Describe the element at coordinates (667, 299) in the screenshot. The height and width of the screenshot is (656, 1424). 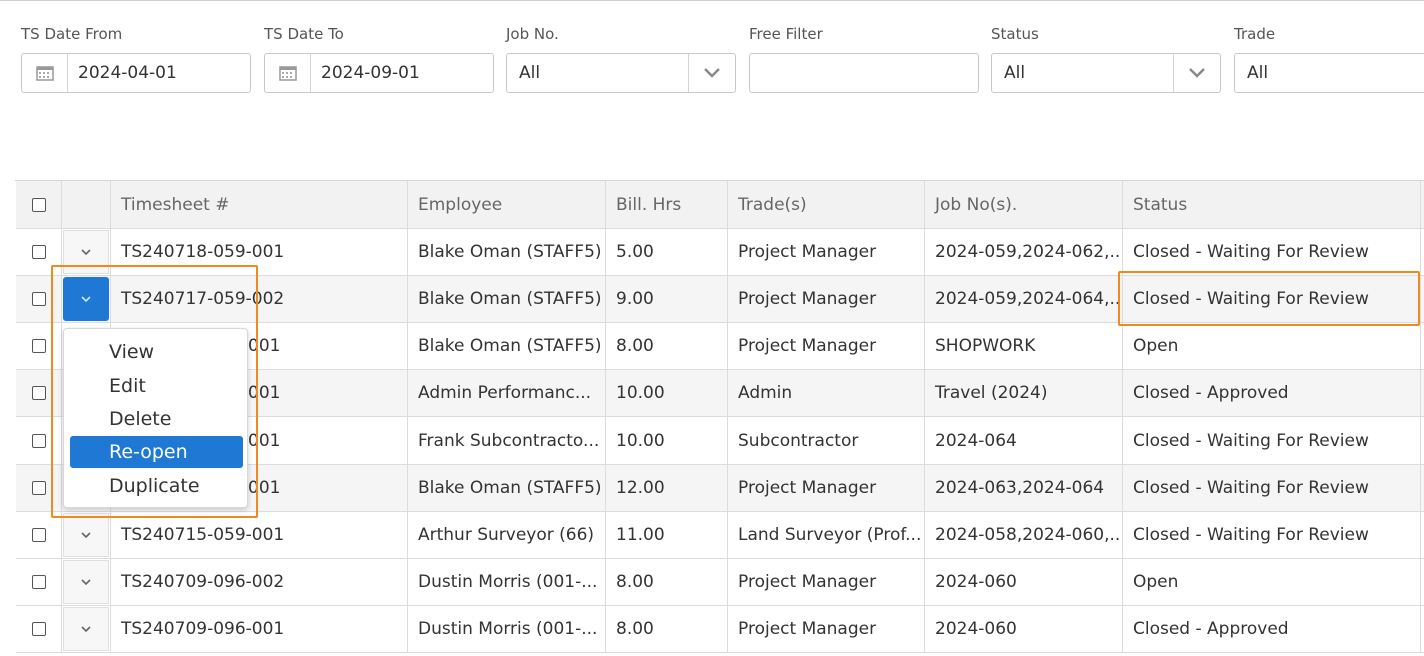
I see `cell-bill-hrs: 9.00` at that location.